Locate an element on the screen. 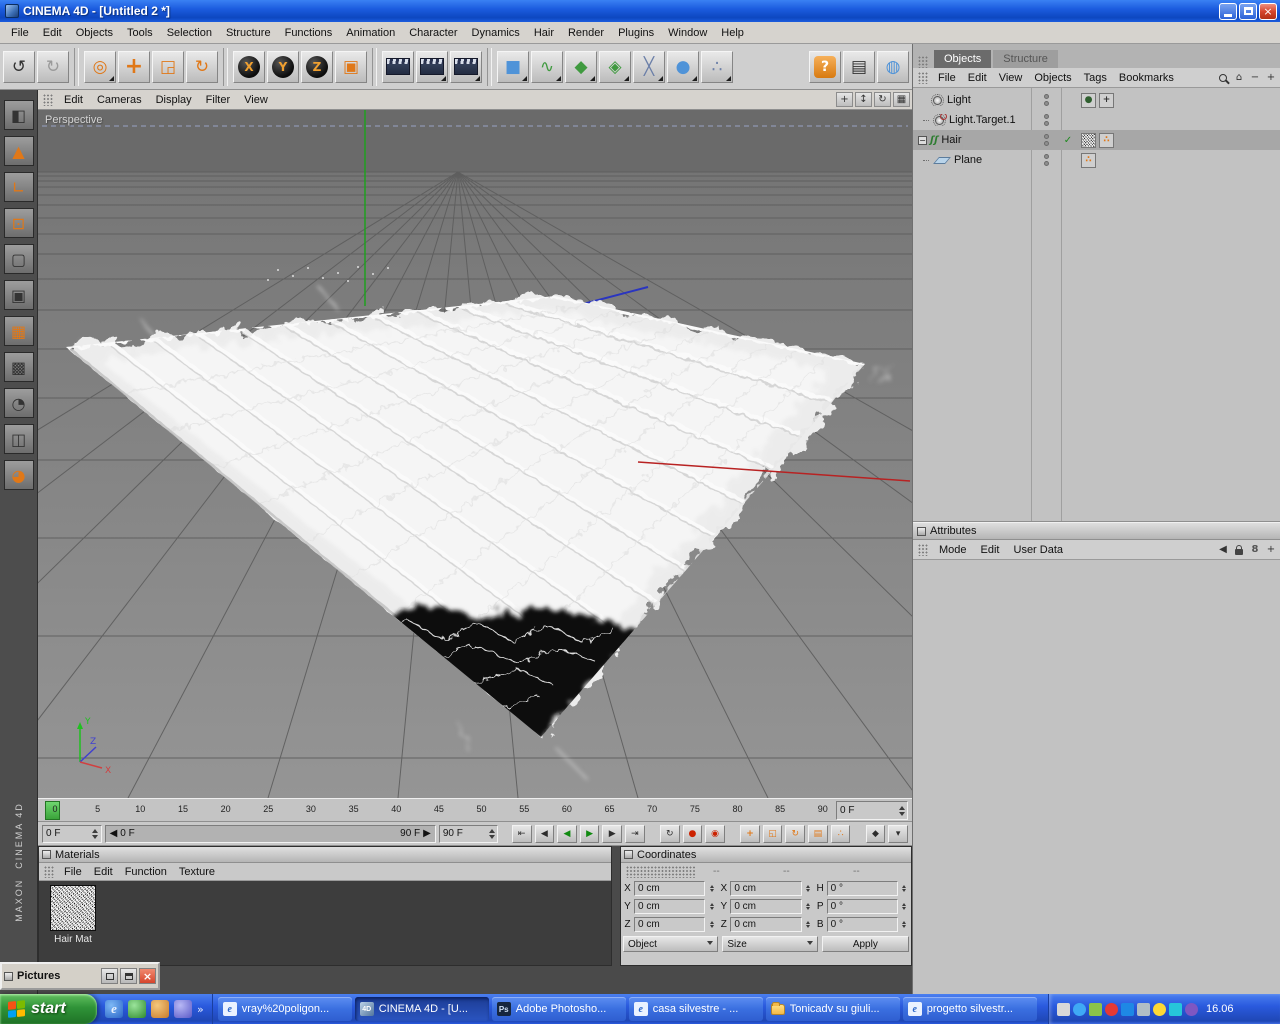 The height and width of the screenshot is (1024, 1280). frame-spinner is located at coordinates (901, 810).